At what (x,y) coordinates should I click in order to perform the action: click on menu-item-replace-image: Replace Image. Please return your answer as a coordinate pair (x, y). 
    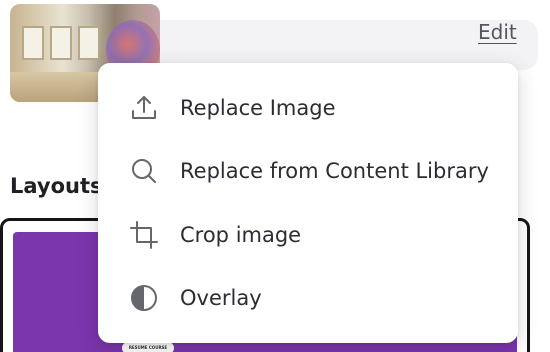
    Looking at the image, I should click on (308, 108).